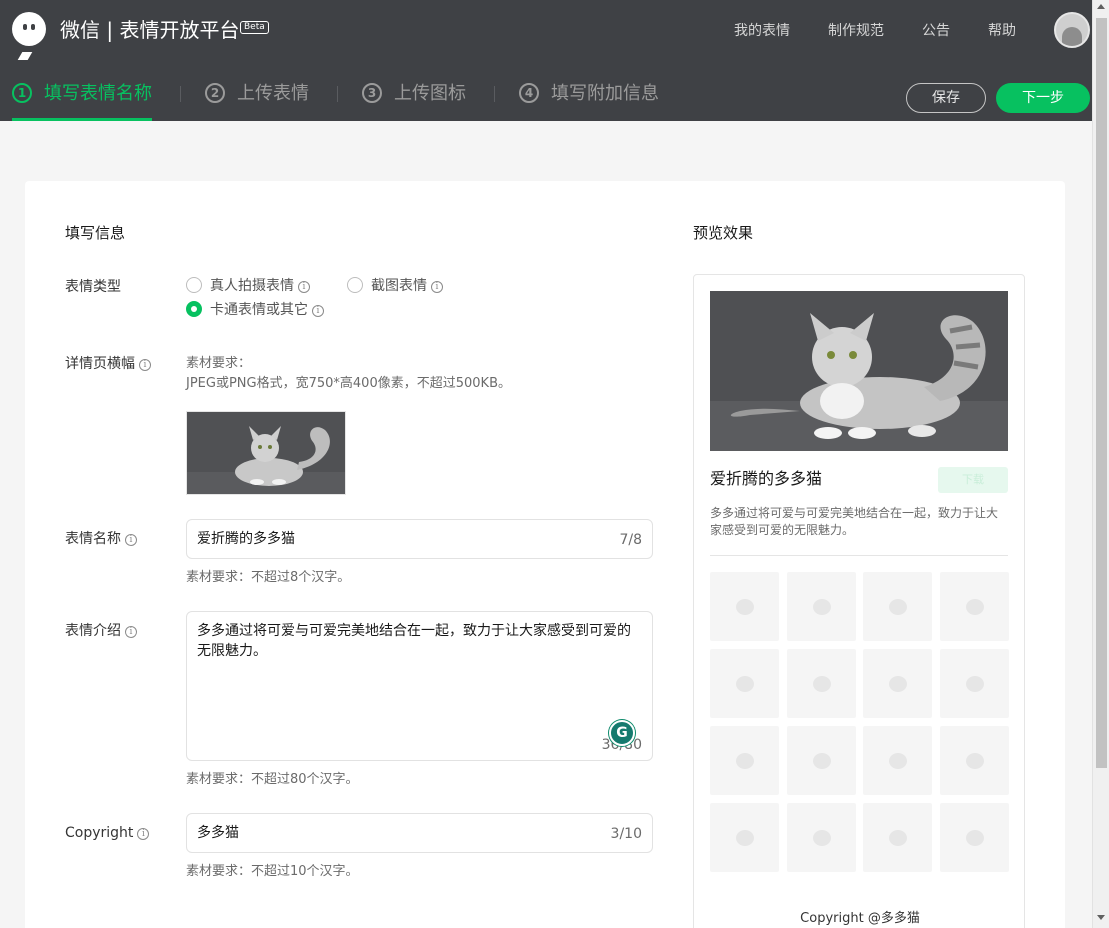  Describe the element at coordinates (859, 555) in the screenshot. I see `preview-divider` at that location.